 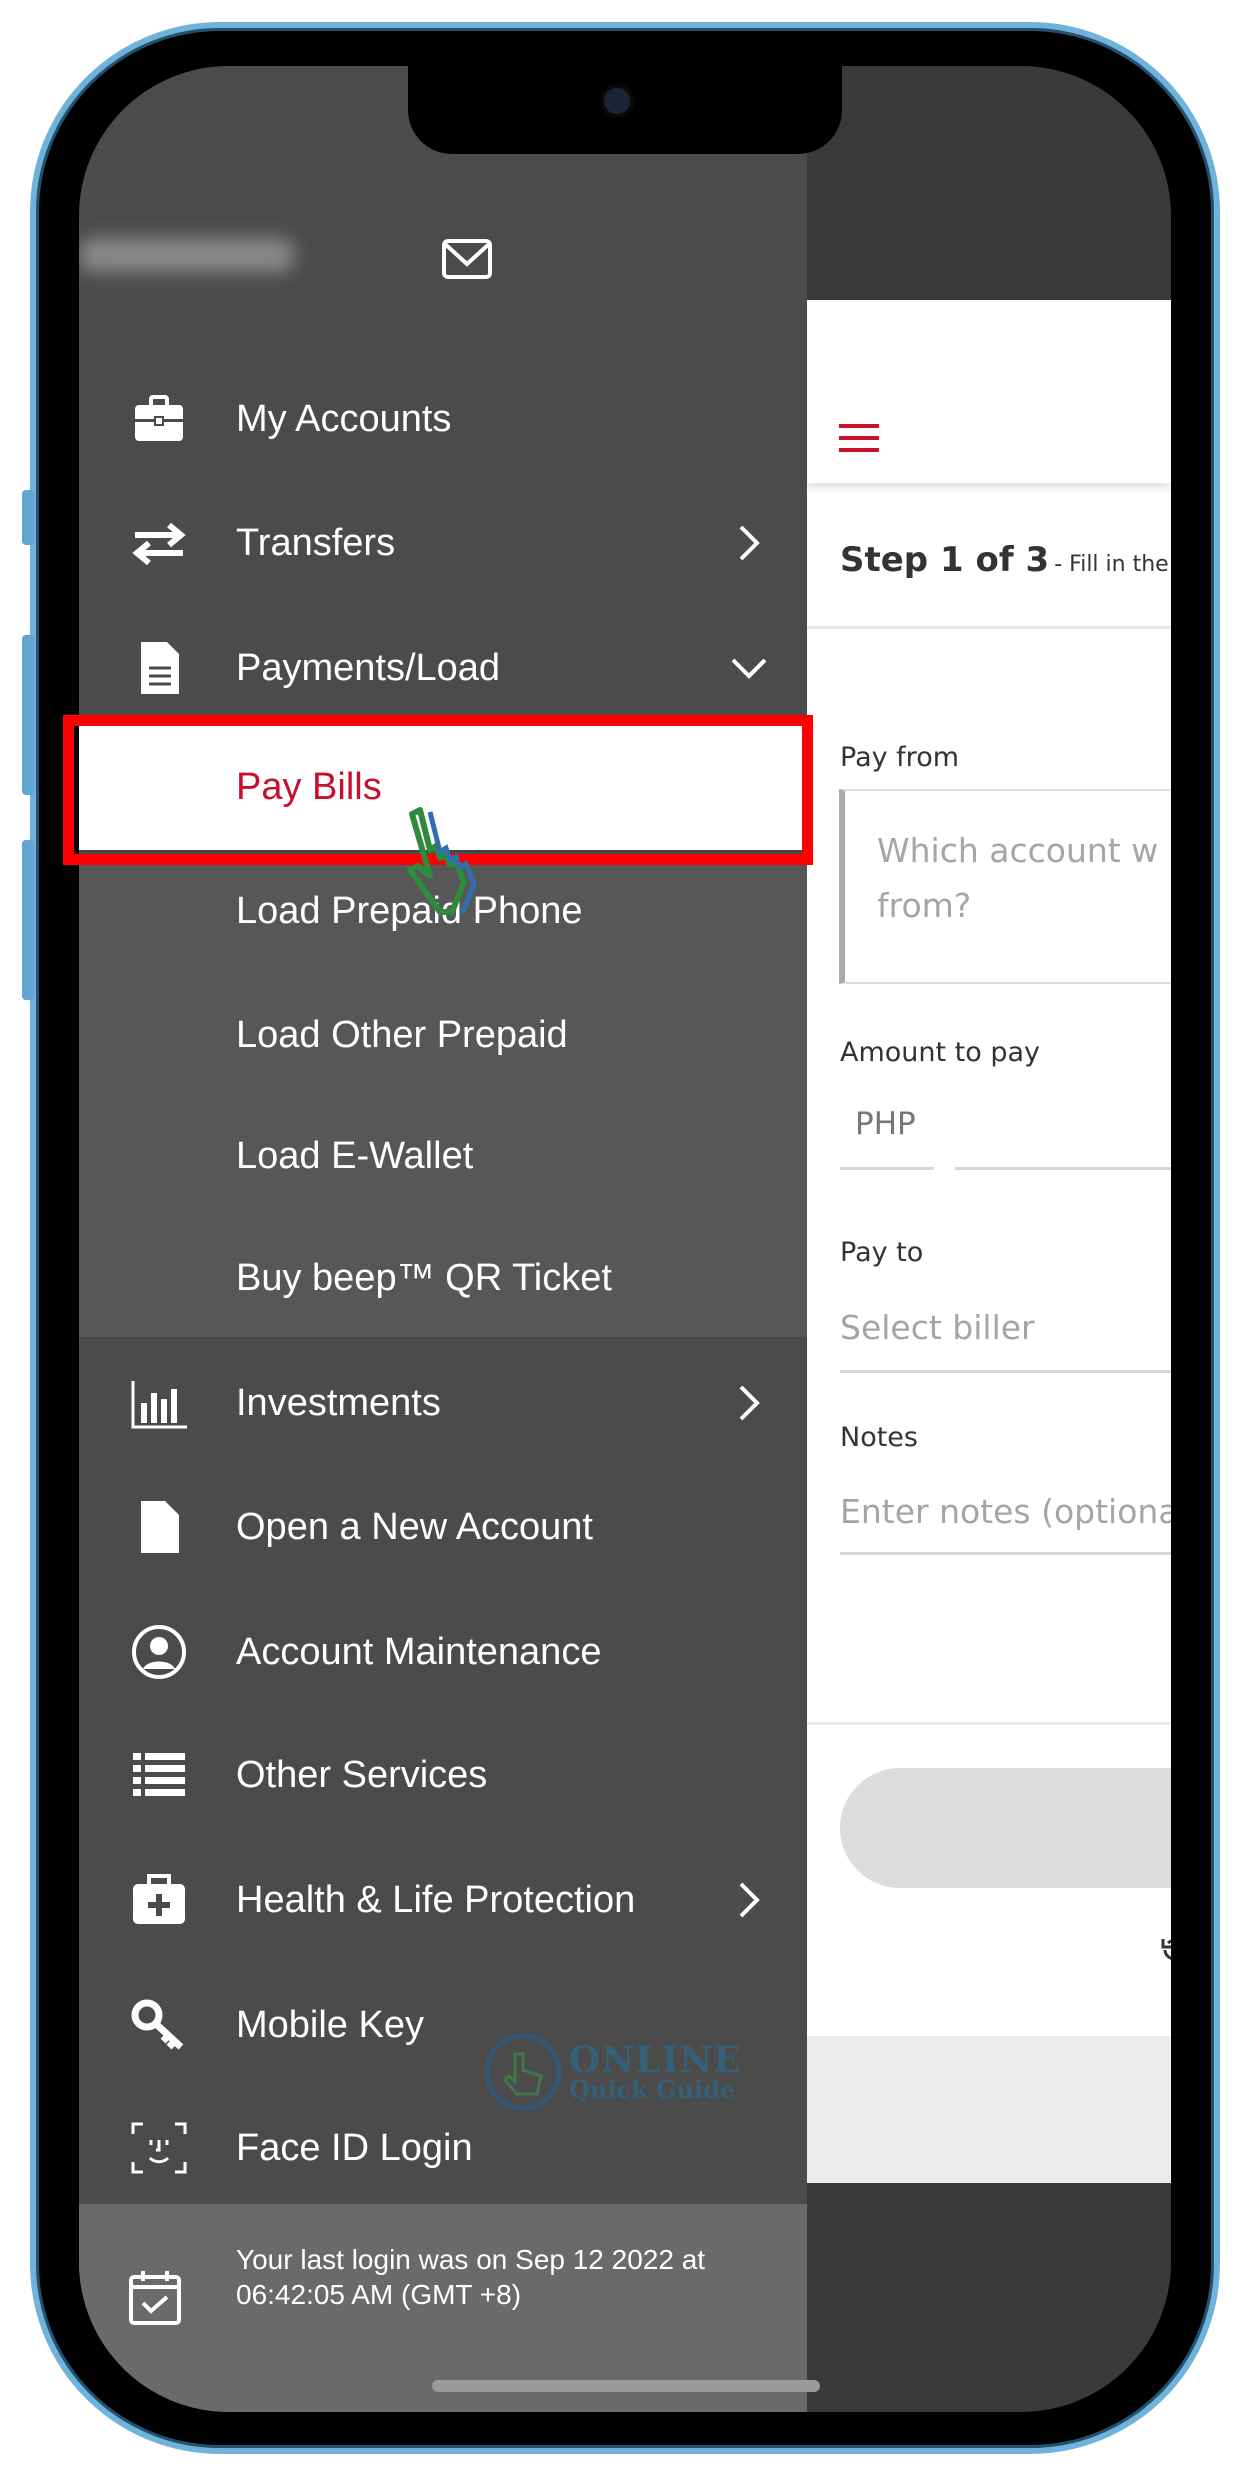 What do you see at coordinates (443, 543) in the screenshot?
I see `sidebar-item-transfers: Transfers` at bounding box center [443, 543].